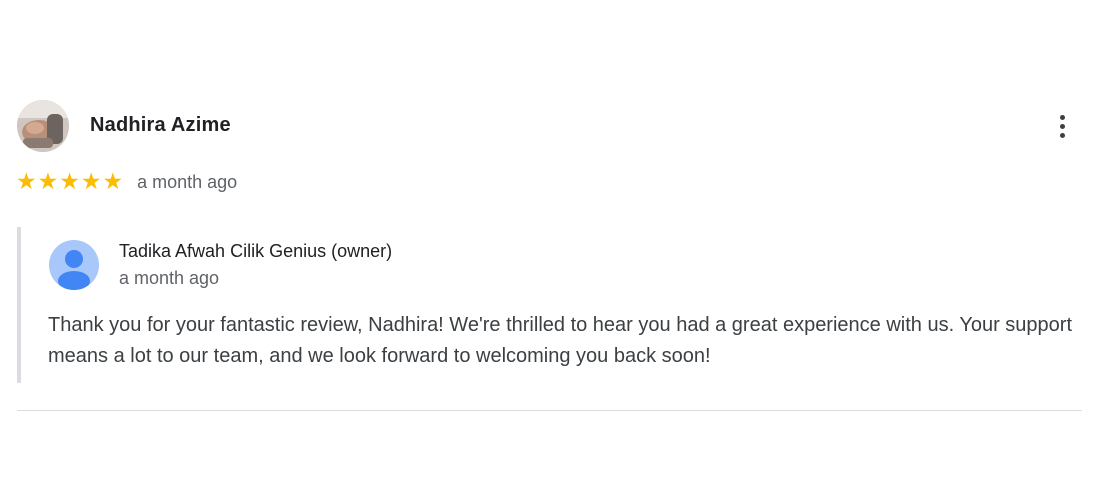  I want to click on reviewer-photo-icon, so click(43, 126).